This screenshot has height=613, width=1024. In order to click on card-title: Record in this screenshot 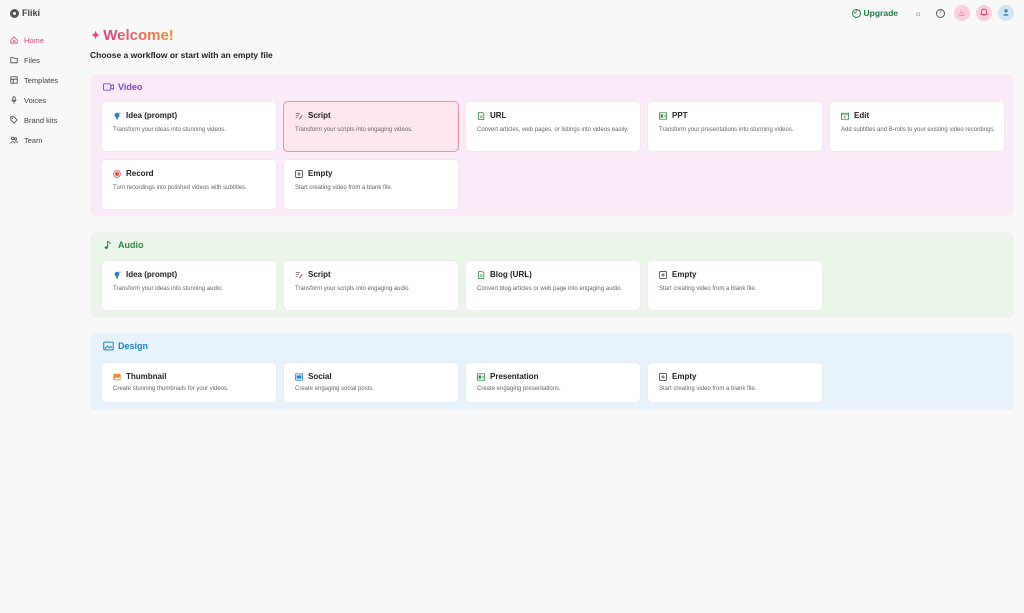, I will do `click(140, 173)`.